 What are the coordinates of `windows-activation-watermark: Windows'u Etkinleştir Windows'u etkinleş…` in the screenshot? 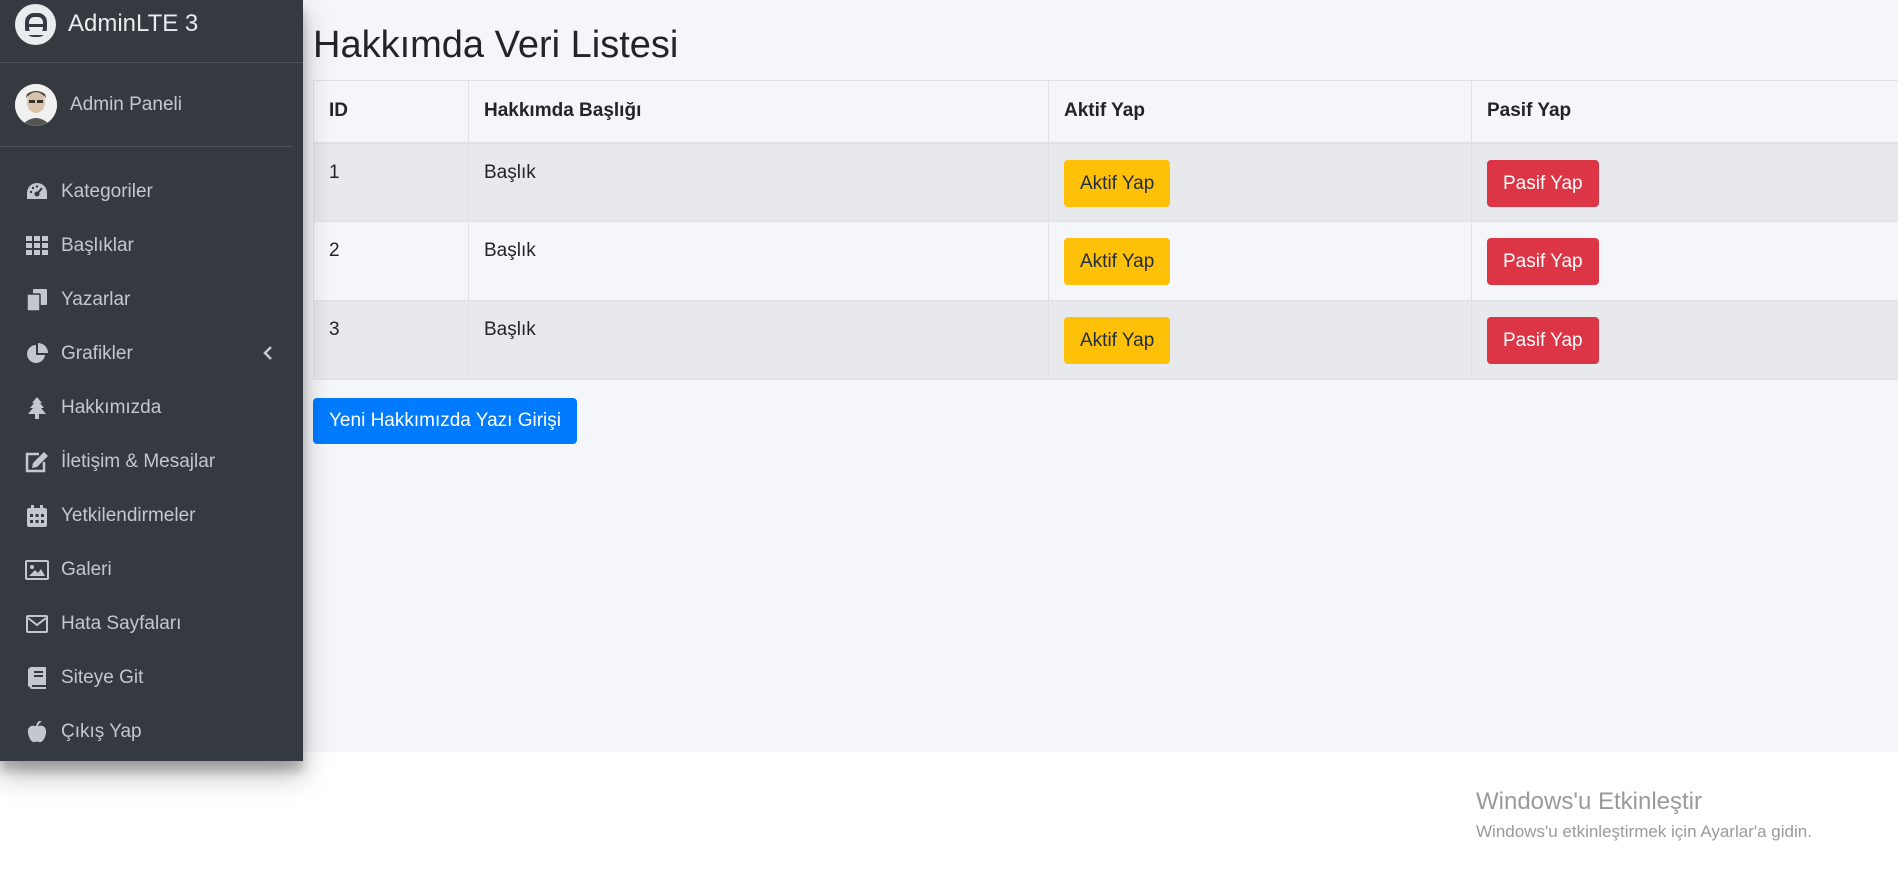 It's located at (1644, 815).